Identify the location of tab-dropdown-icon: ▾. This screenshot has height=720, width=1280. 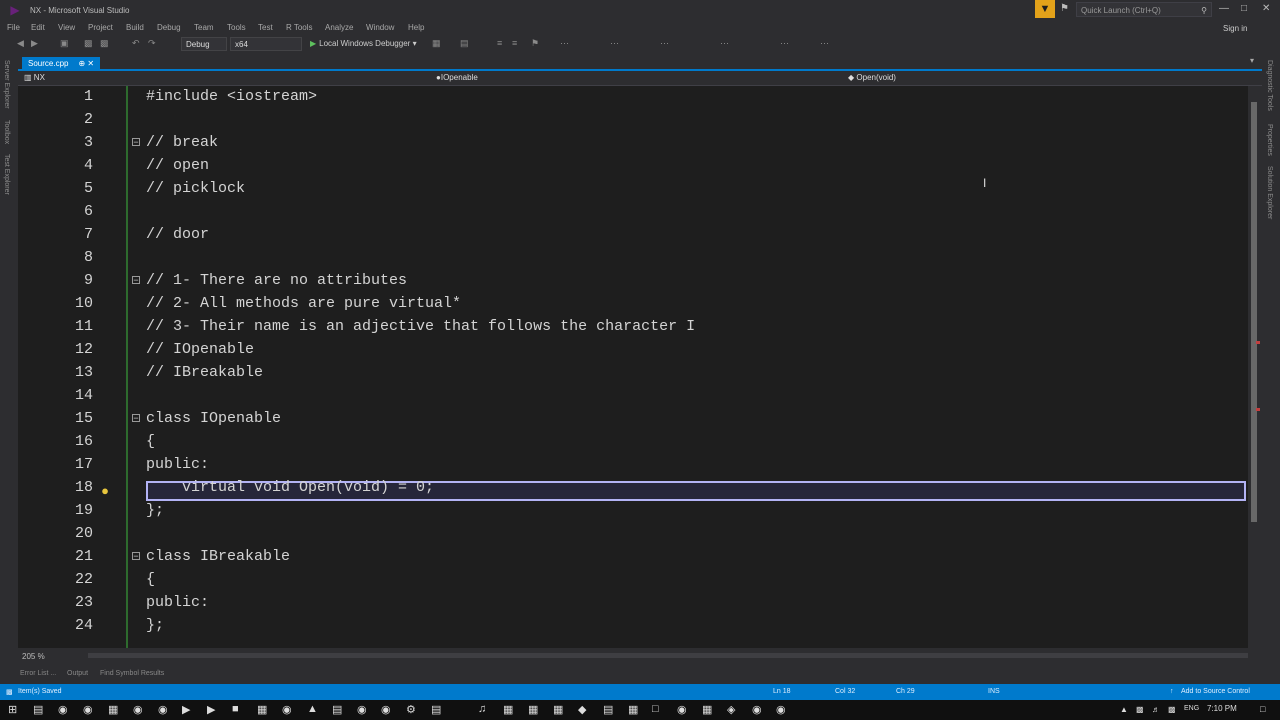
(1252, 60).